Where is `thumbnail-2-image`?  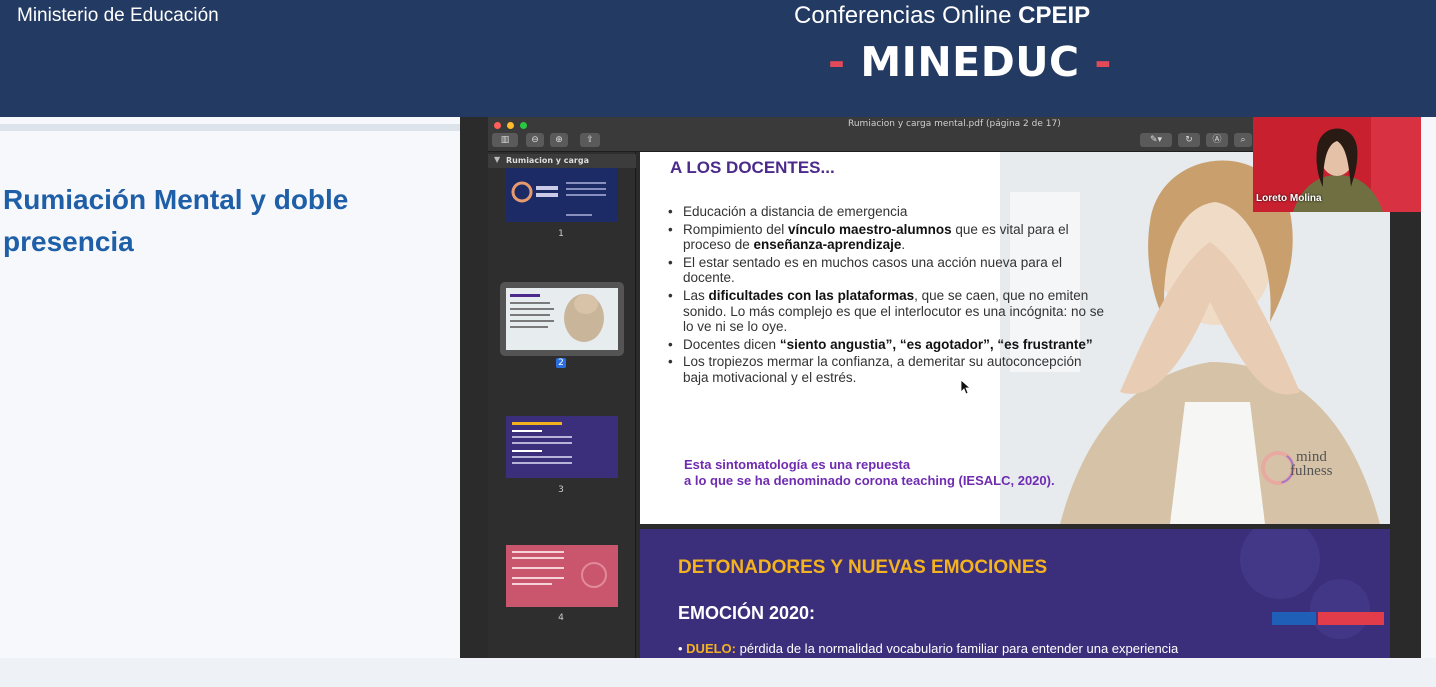 thumbnail-2-image is located at coordinates (562, 319).